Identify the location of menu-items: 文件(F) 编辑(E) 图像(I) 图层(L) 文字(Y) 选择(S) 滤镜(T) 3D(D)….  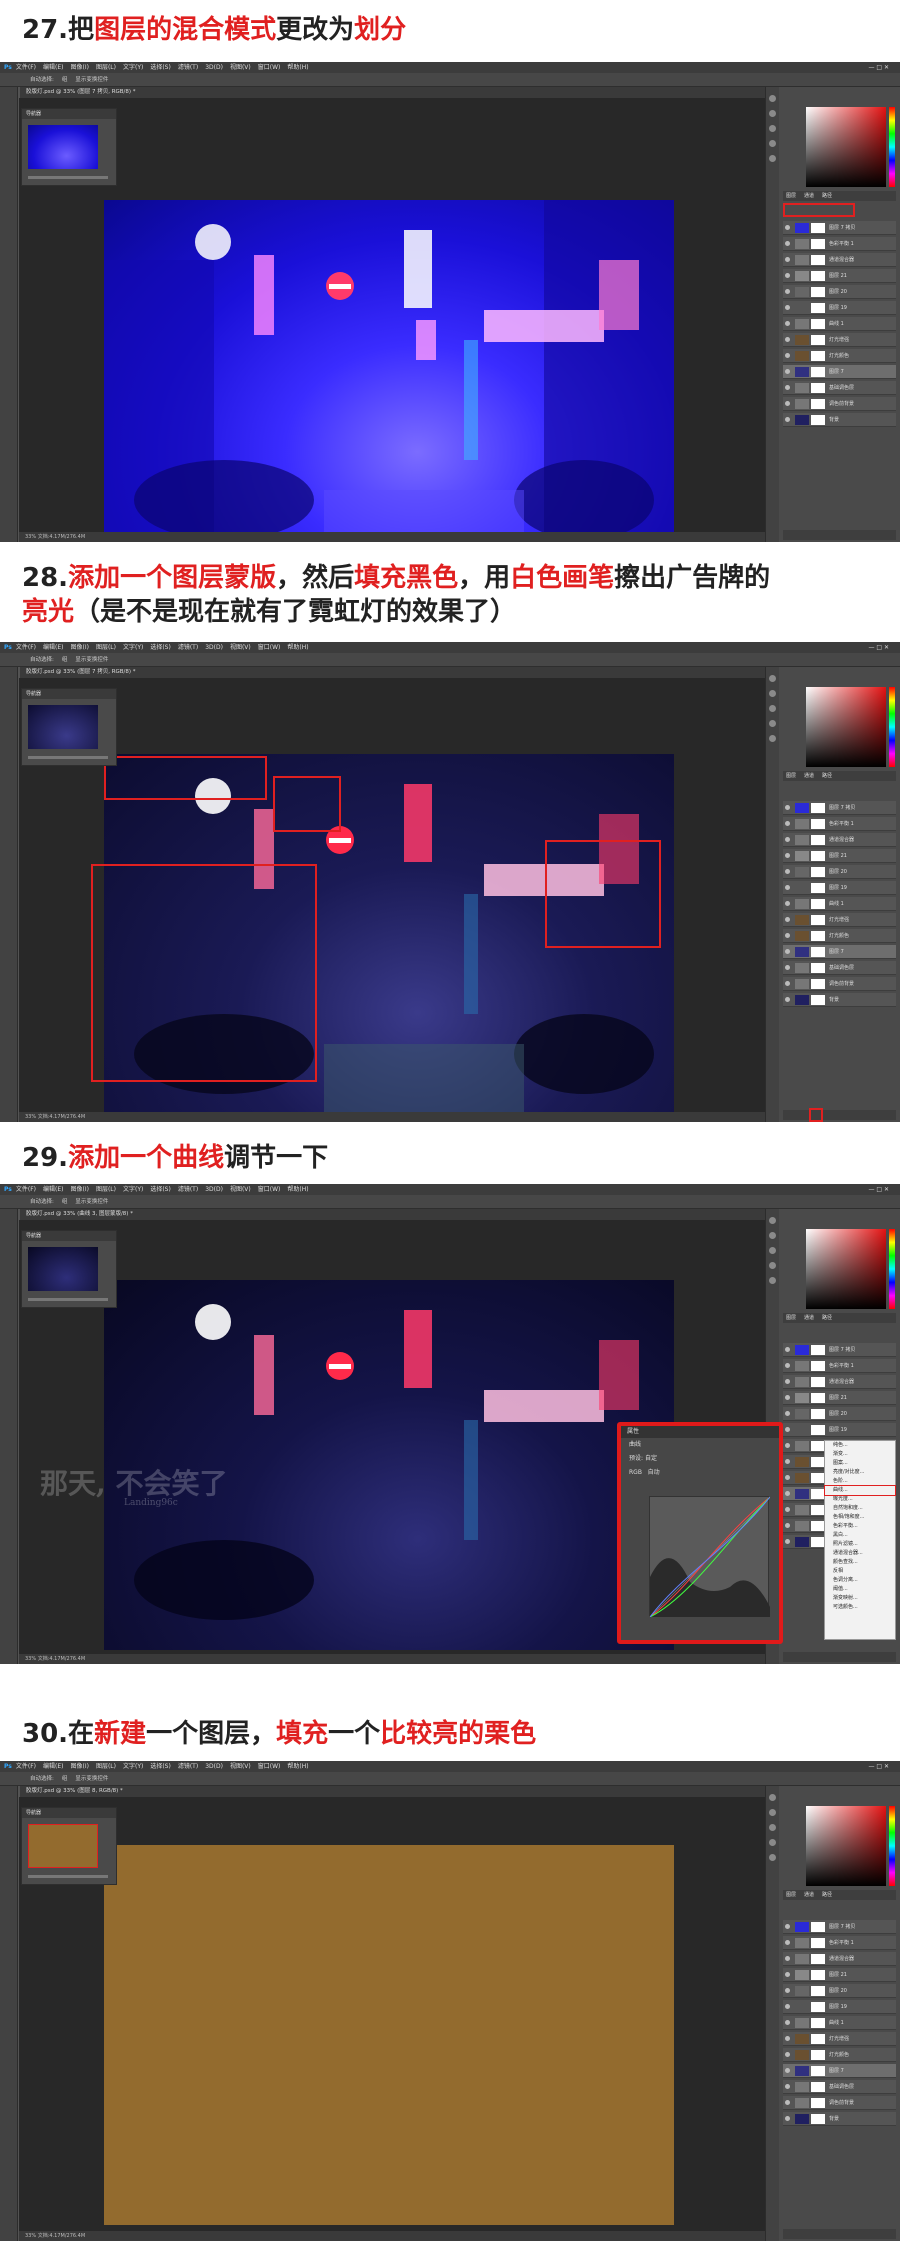
(166, 1766).